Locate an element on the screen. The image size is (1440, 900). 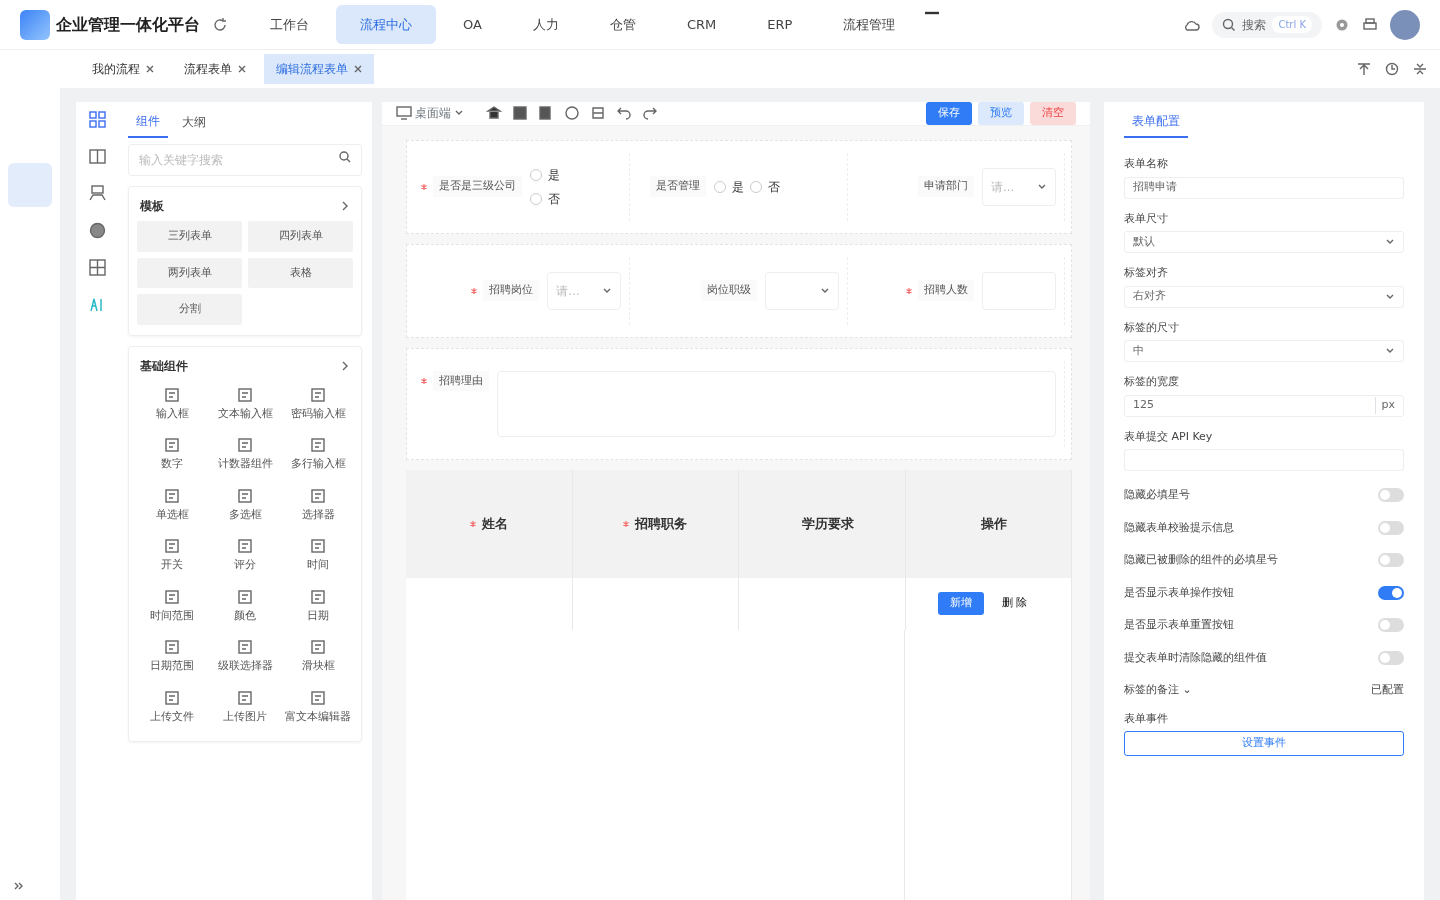
component-item: 时间 is located at coordinates (318, 556).